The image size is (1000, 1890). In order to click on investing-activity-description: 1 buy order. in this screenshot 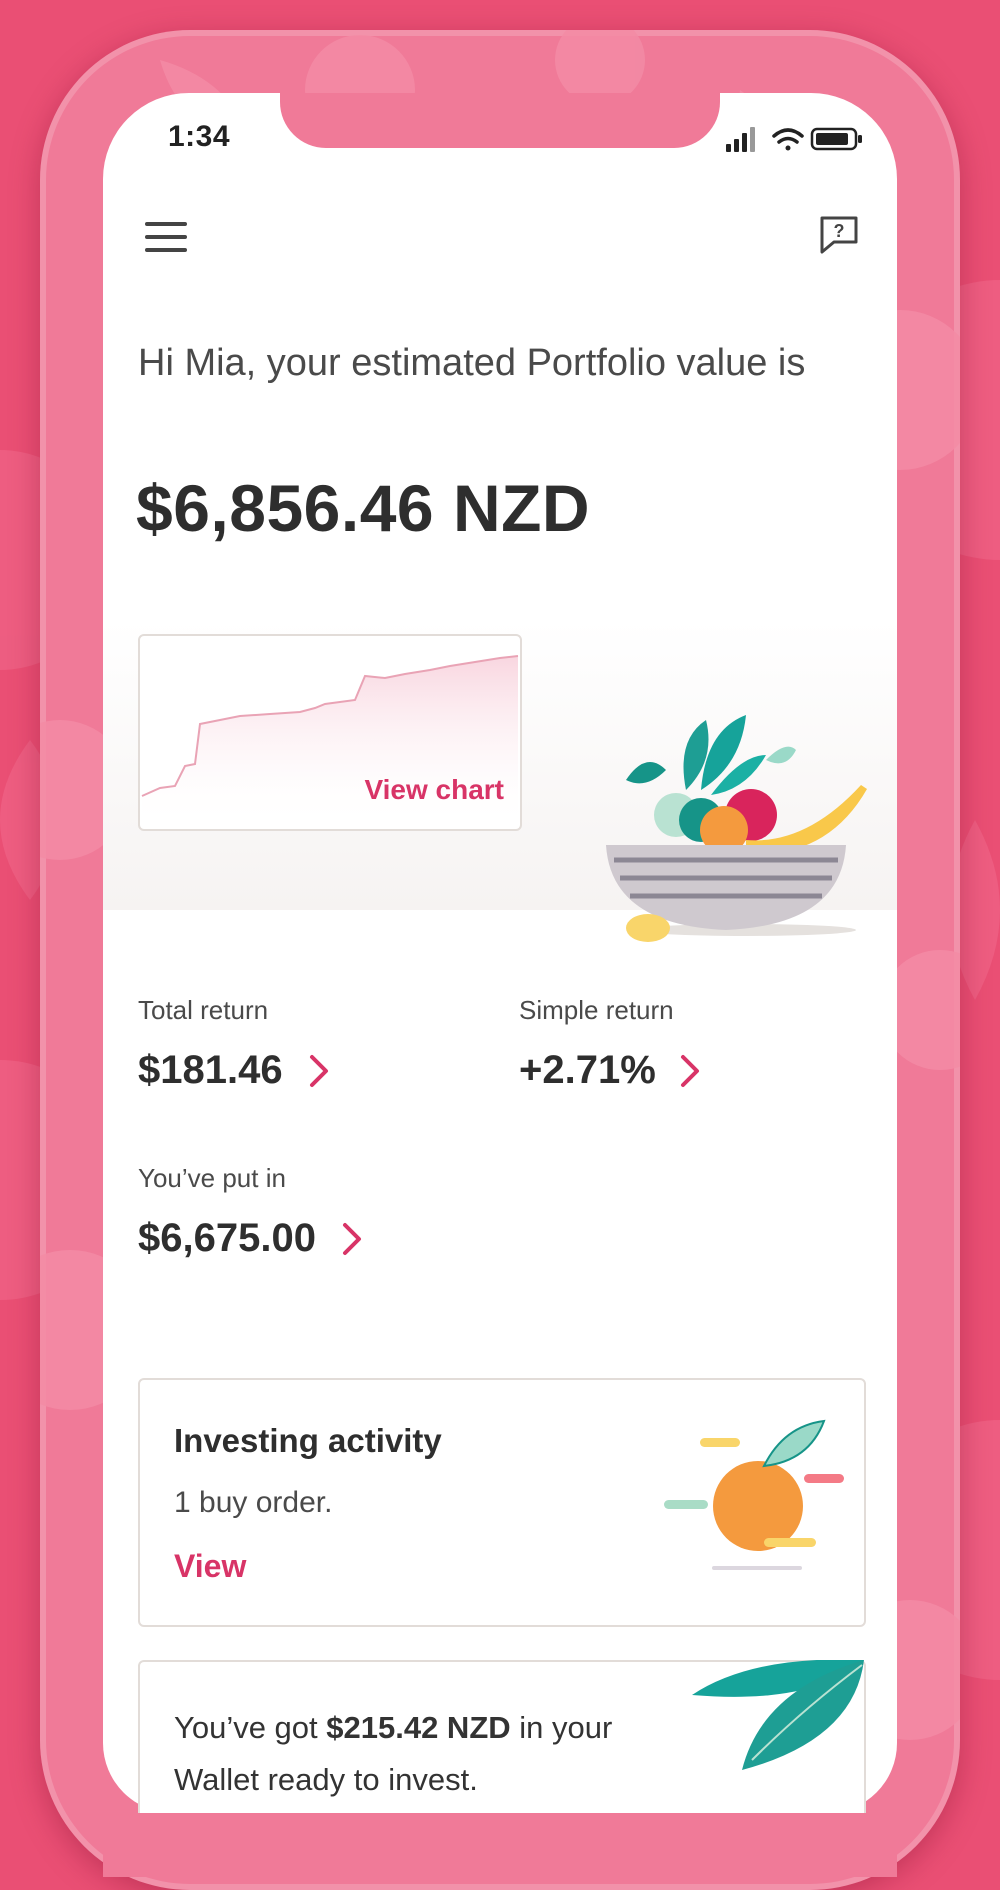, I will do `click(253, 1502)`.